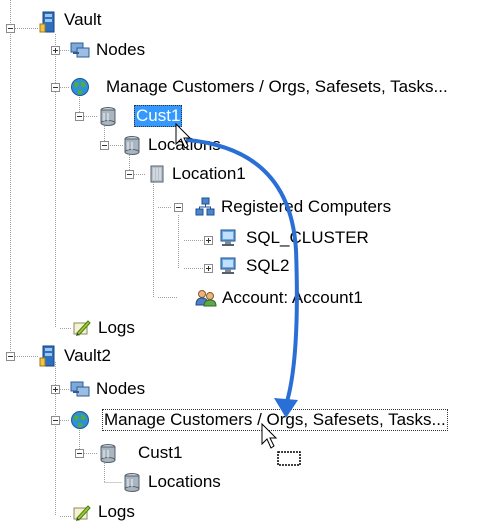  What do you see at coordinates (267, 266) in the screenshot?
I see `tree-item-computer: SQL2` at bounding box center [267, 266].